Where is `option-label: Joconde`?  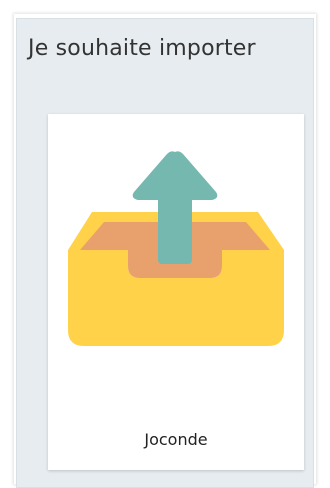 option-label: Joconde is located at coordinates (176, 439).